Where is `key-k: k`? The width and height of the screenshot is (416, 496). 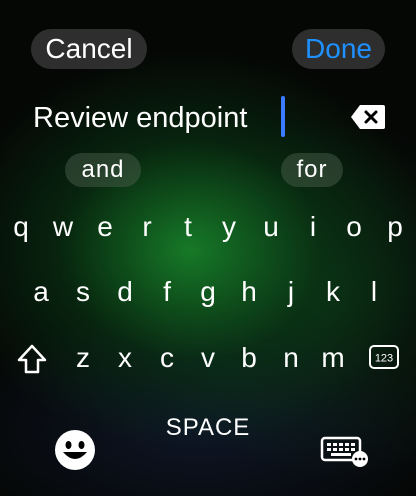 key-k: k is located at coordinates (333, 292).